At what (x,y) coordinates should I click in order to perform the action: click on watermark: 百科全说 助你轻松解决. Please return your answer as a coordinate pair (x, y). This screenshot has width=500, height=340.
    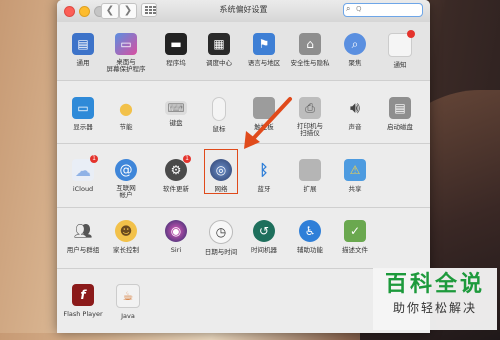
    Looking at the image, I should click on (435, 299).